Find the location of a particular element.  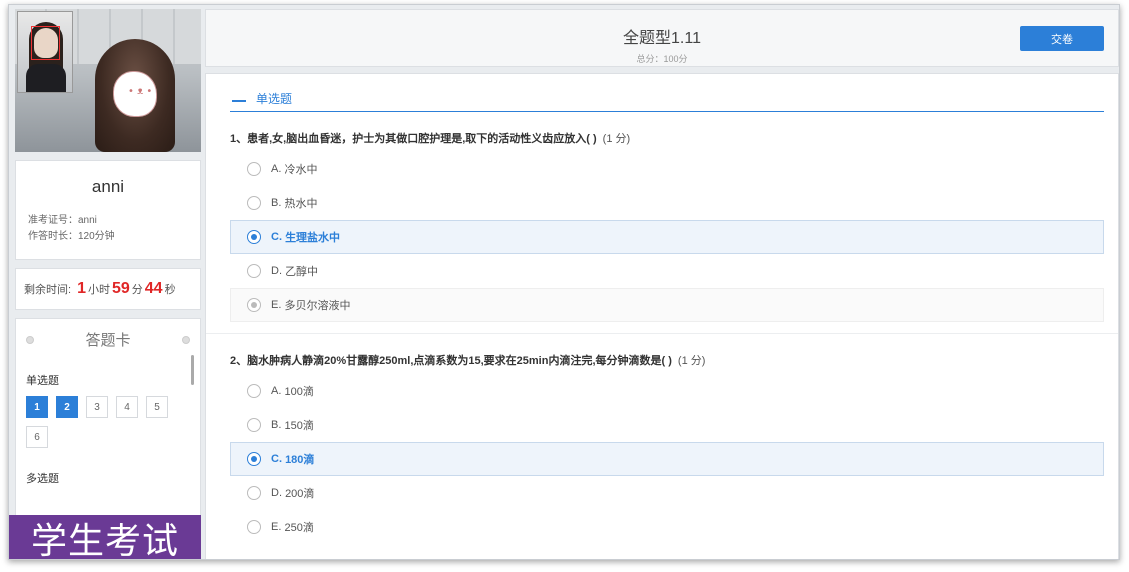

option-e: E. 250滴 is located at coordinates (667, 527).